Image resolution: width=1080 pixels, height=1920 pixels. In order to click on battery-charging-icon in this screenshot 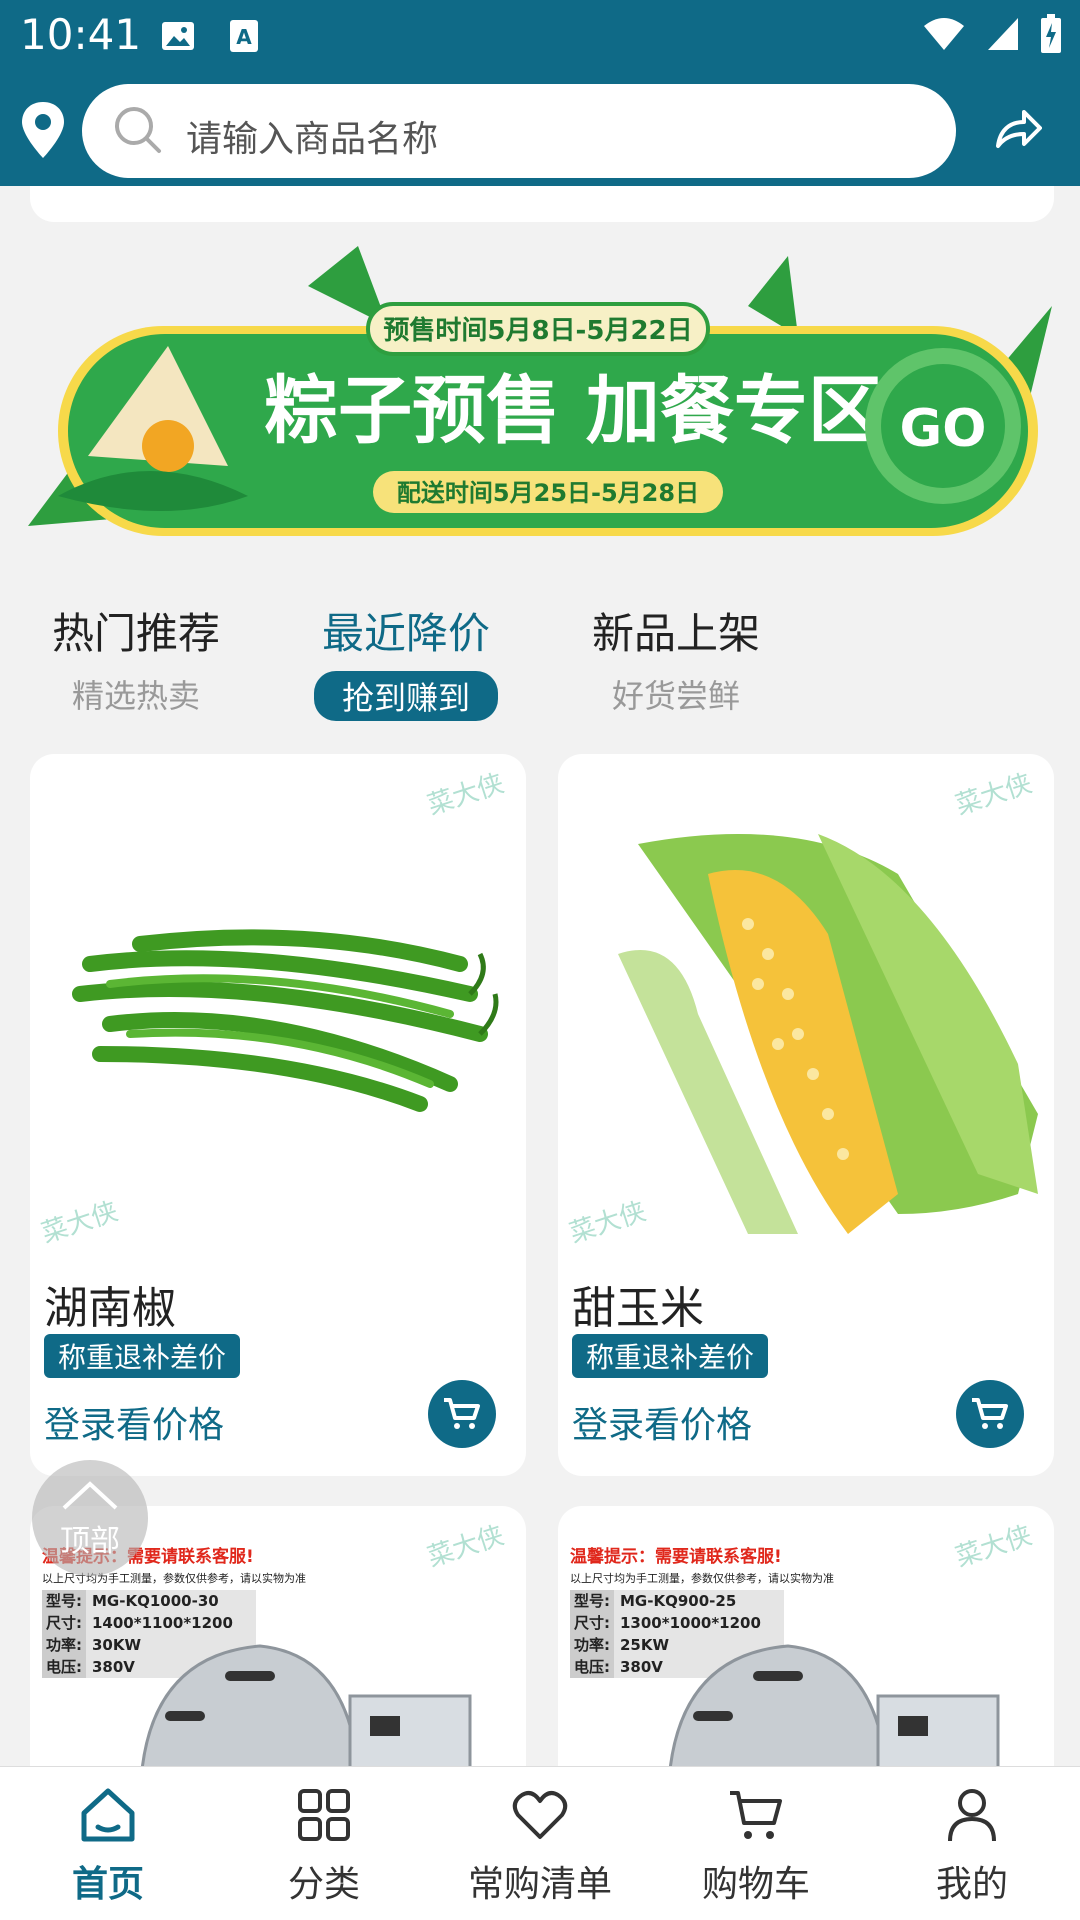, I will do `click(1051, 33)`.